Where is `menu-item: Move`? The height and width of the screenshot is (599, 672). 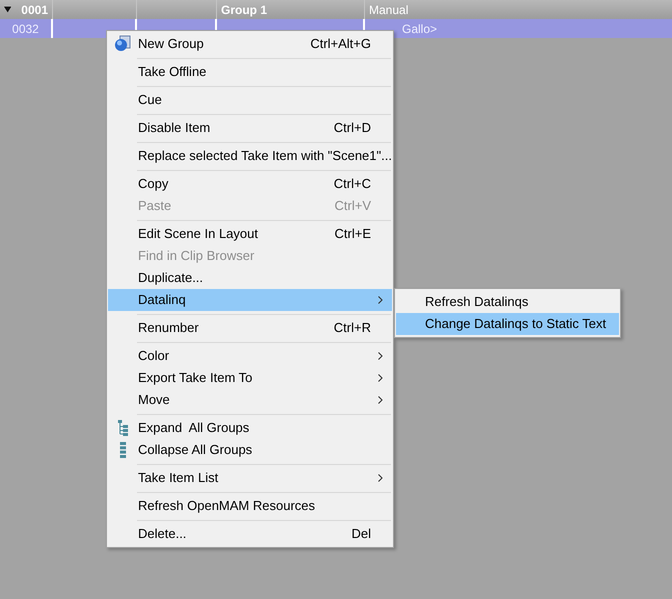
menu-item: Move is located at coordinates (250, 400).